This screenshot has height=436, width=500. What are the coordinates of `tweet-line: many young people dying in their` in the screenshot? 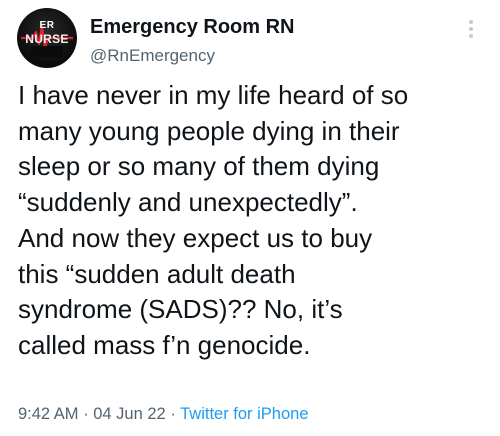 It's located at (209, 130).